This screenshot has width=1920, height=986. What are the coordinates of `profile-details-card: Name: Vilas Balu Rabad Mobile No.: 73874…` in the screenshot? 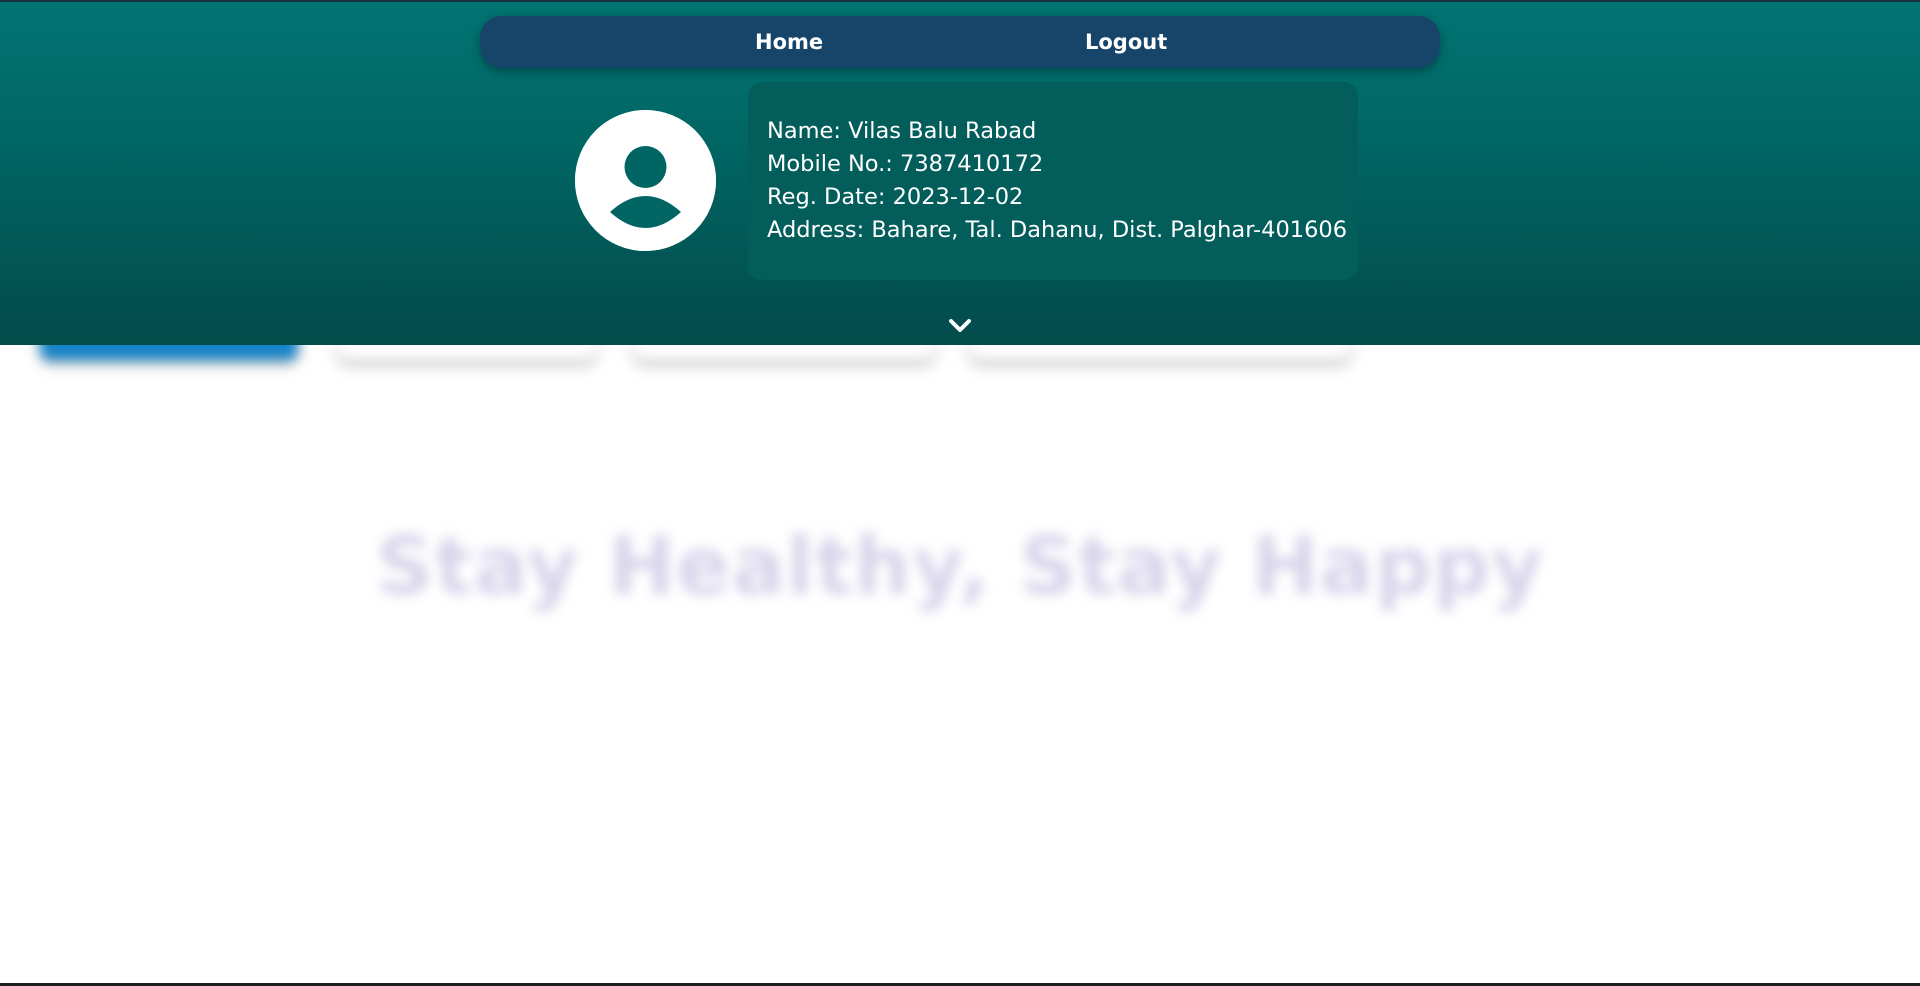 It's located at (1053, 181).